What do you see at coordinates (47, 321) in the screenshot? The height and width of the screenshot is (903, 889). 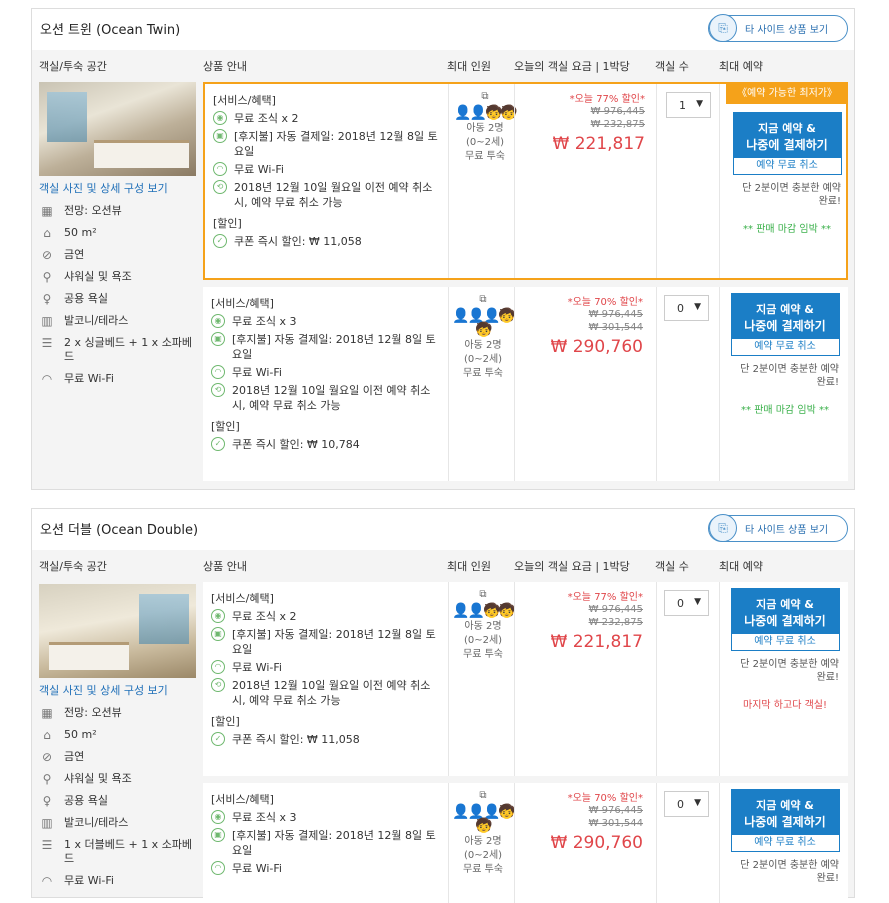 I see `balcony-icon: ▥` at bounding box center [47, 321].